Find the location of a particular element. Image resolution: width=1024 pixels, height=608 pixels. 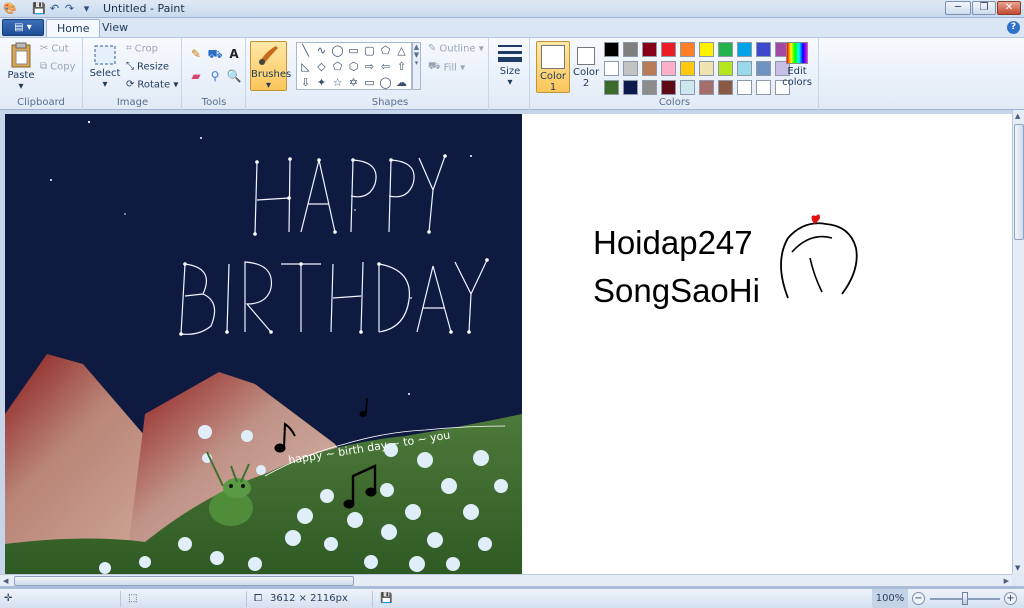

down-arrow-shape-icon: ⇩ is located at coordinates (305, 83).